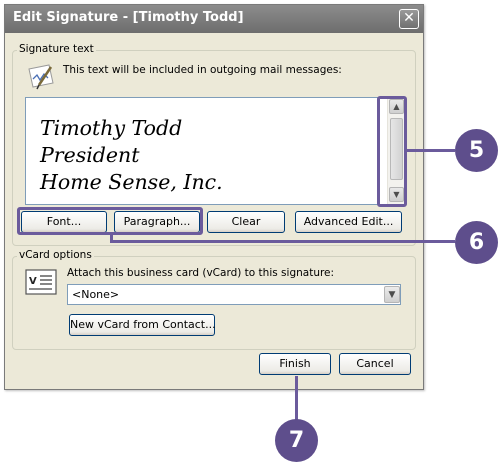 Image resolution: width=500 pixels, height=465 pixels. What do you see at coordinates (41, 282) in the screenshot?
I see `vcard-icon: V` at bounding box center [41, 282].